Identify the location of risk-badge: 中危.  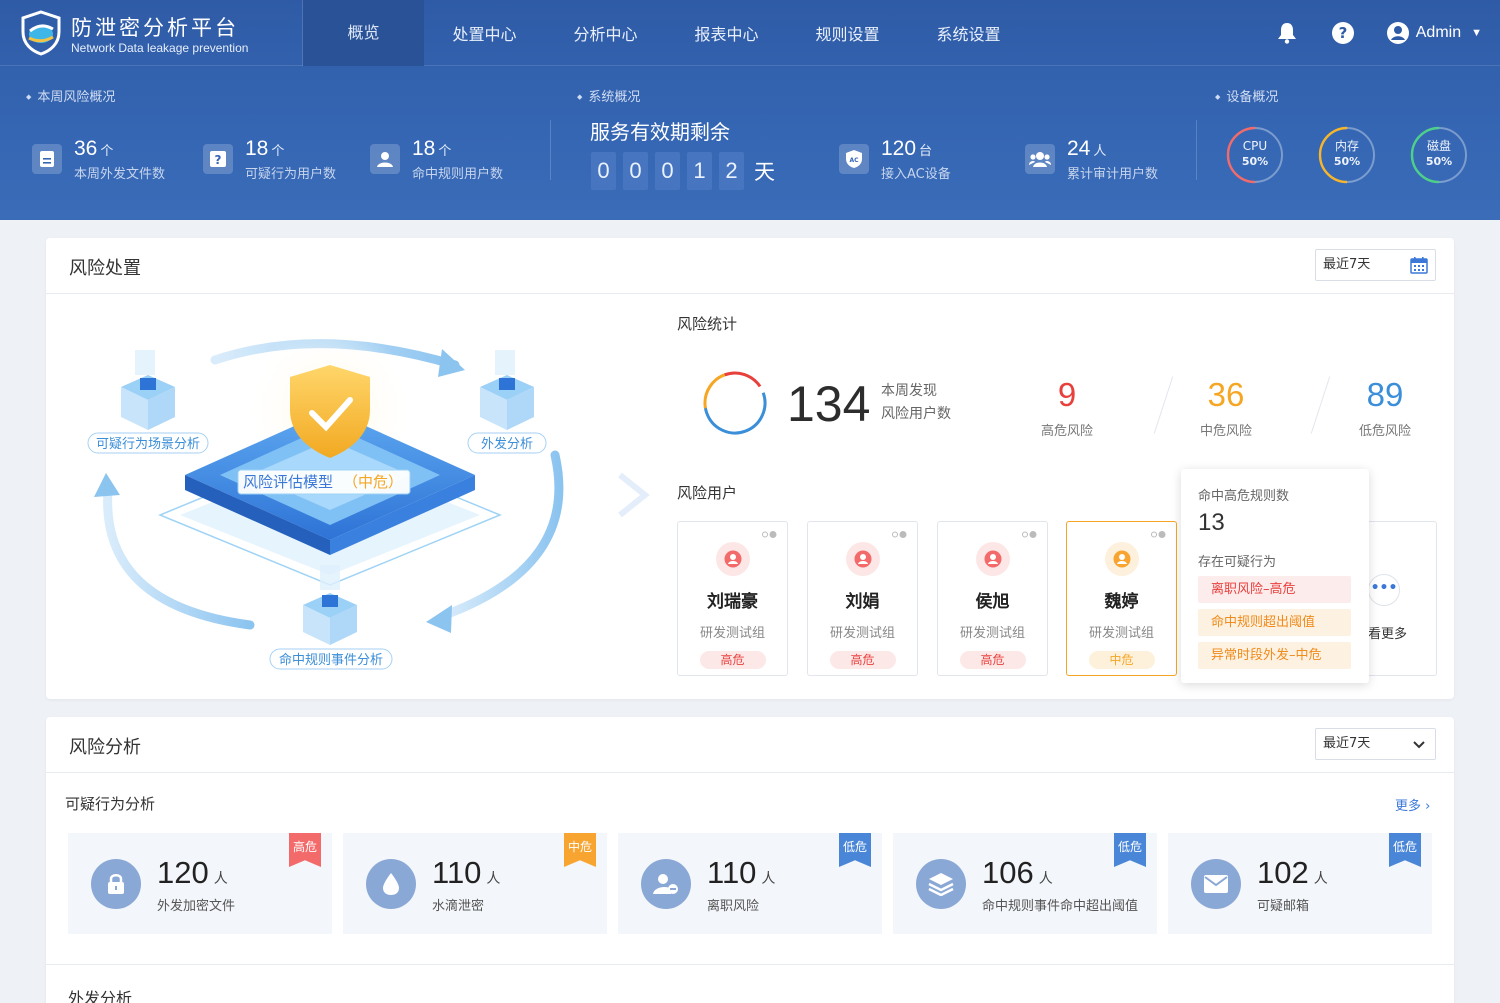
(1121, 660).